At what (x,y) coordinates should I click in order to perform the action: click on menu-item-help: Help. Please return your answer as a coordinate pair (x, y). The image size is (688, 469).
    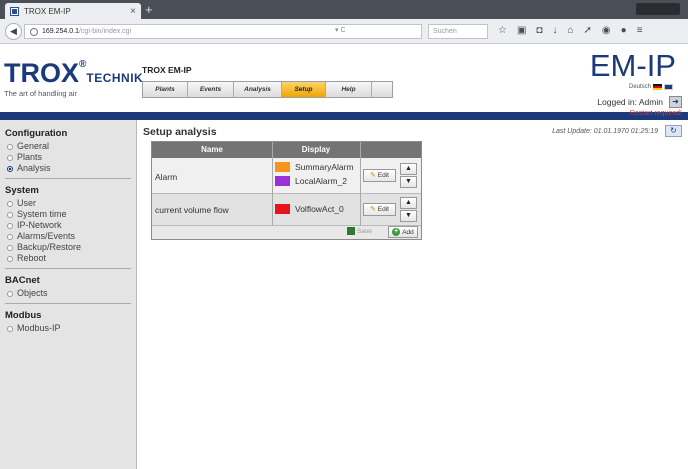
    Looking at the image, I should click on (349, 89).